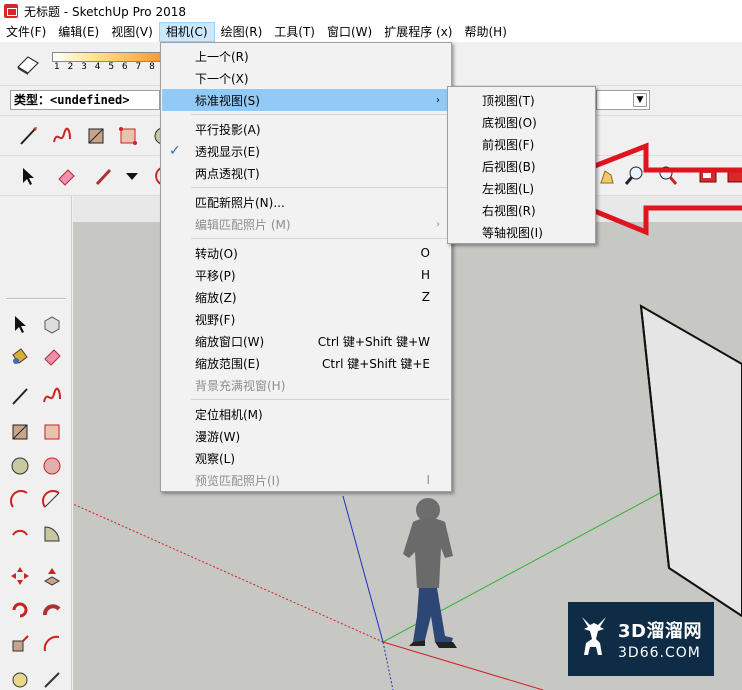 The height and width of the screenshot is (690, 742). What do you see at coordinates (52, 534) in the screenshot?
I see `pie-tool-icon` at bounding box center [52, 534].